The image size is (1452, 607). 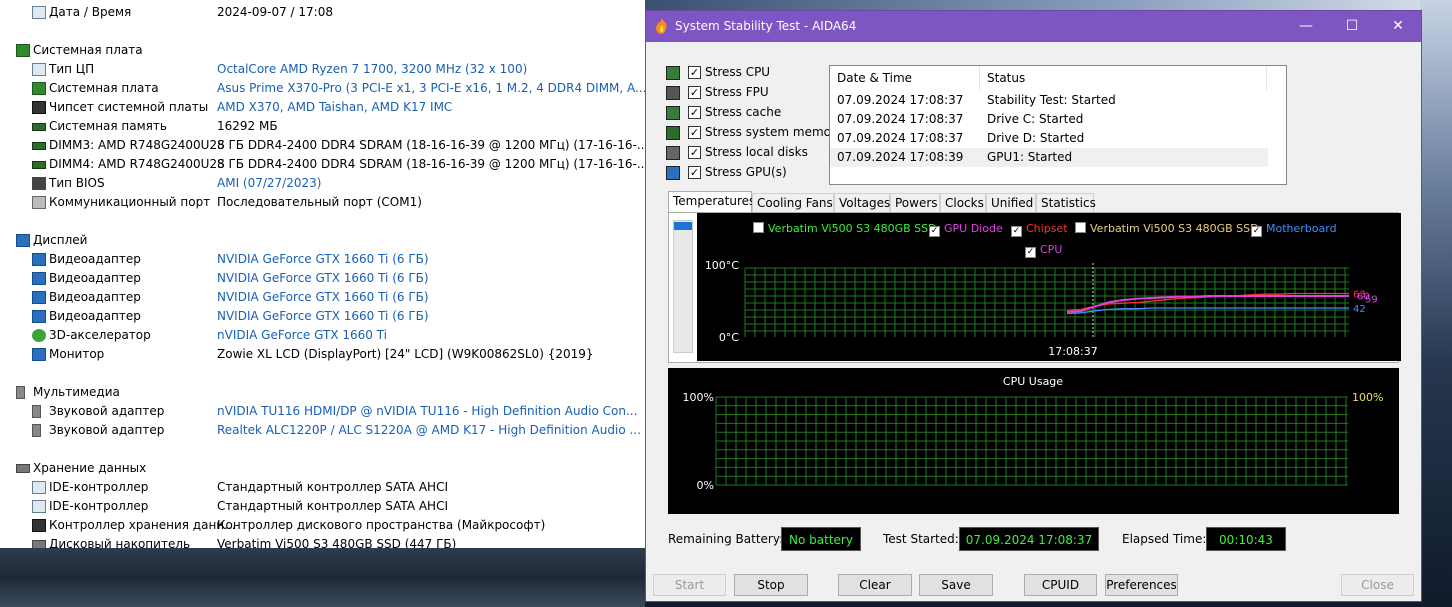 I want to click on tab-cooling-fans: Cooling Fans, so click(x=793, y=203).